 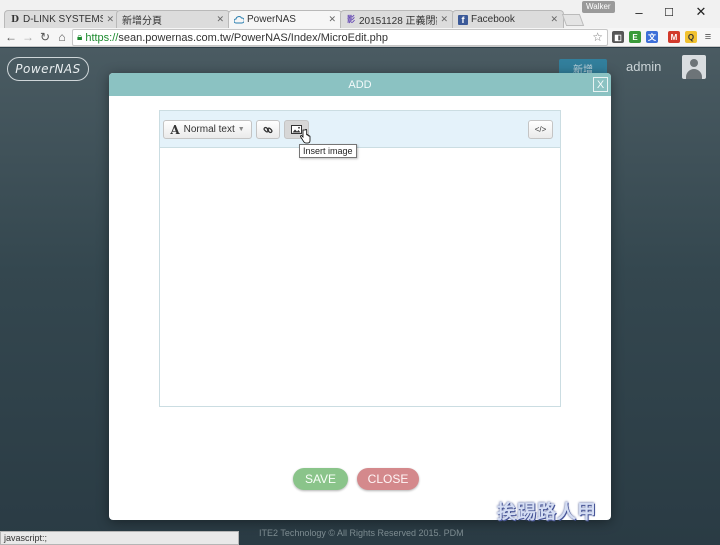 I want to click on menu-icon: ≡, so click(x=708, y=37).